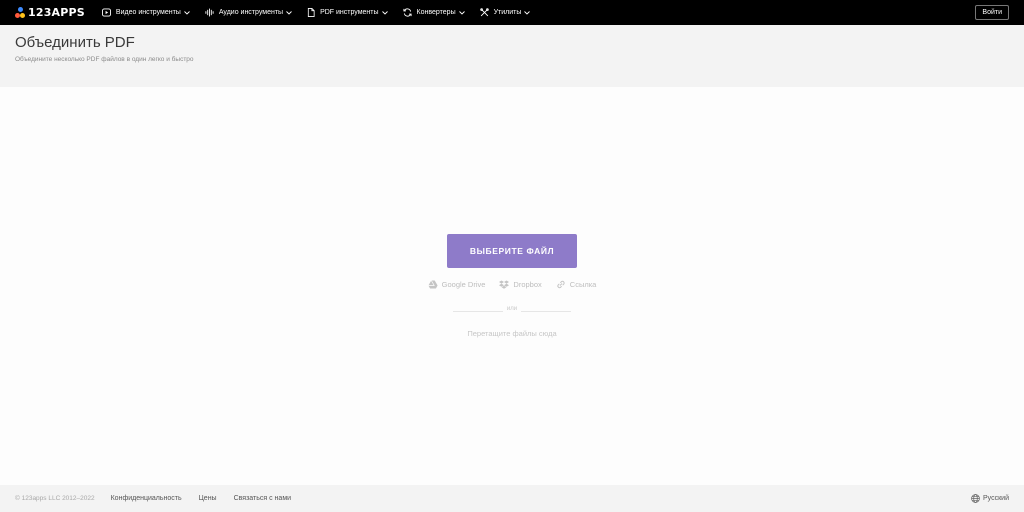 The image size is (1024, 512). I want to click on video-icon, so click(106, 12).